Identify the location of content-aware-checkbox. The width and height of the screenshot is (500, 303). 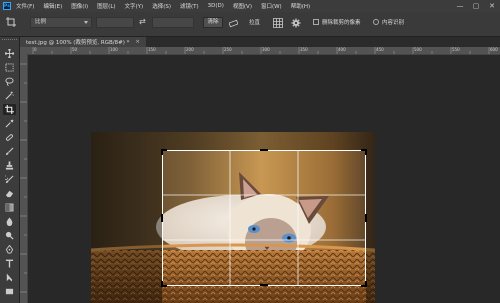
(376, 22).